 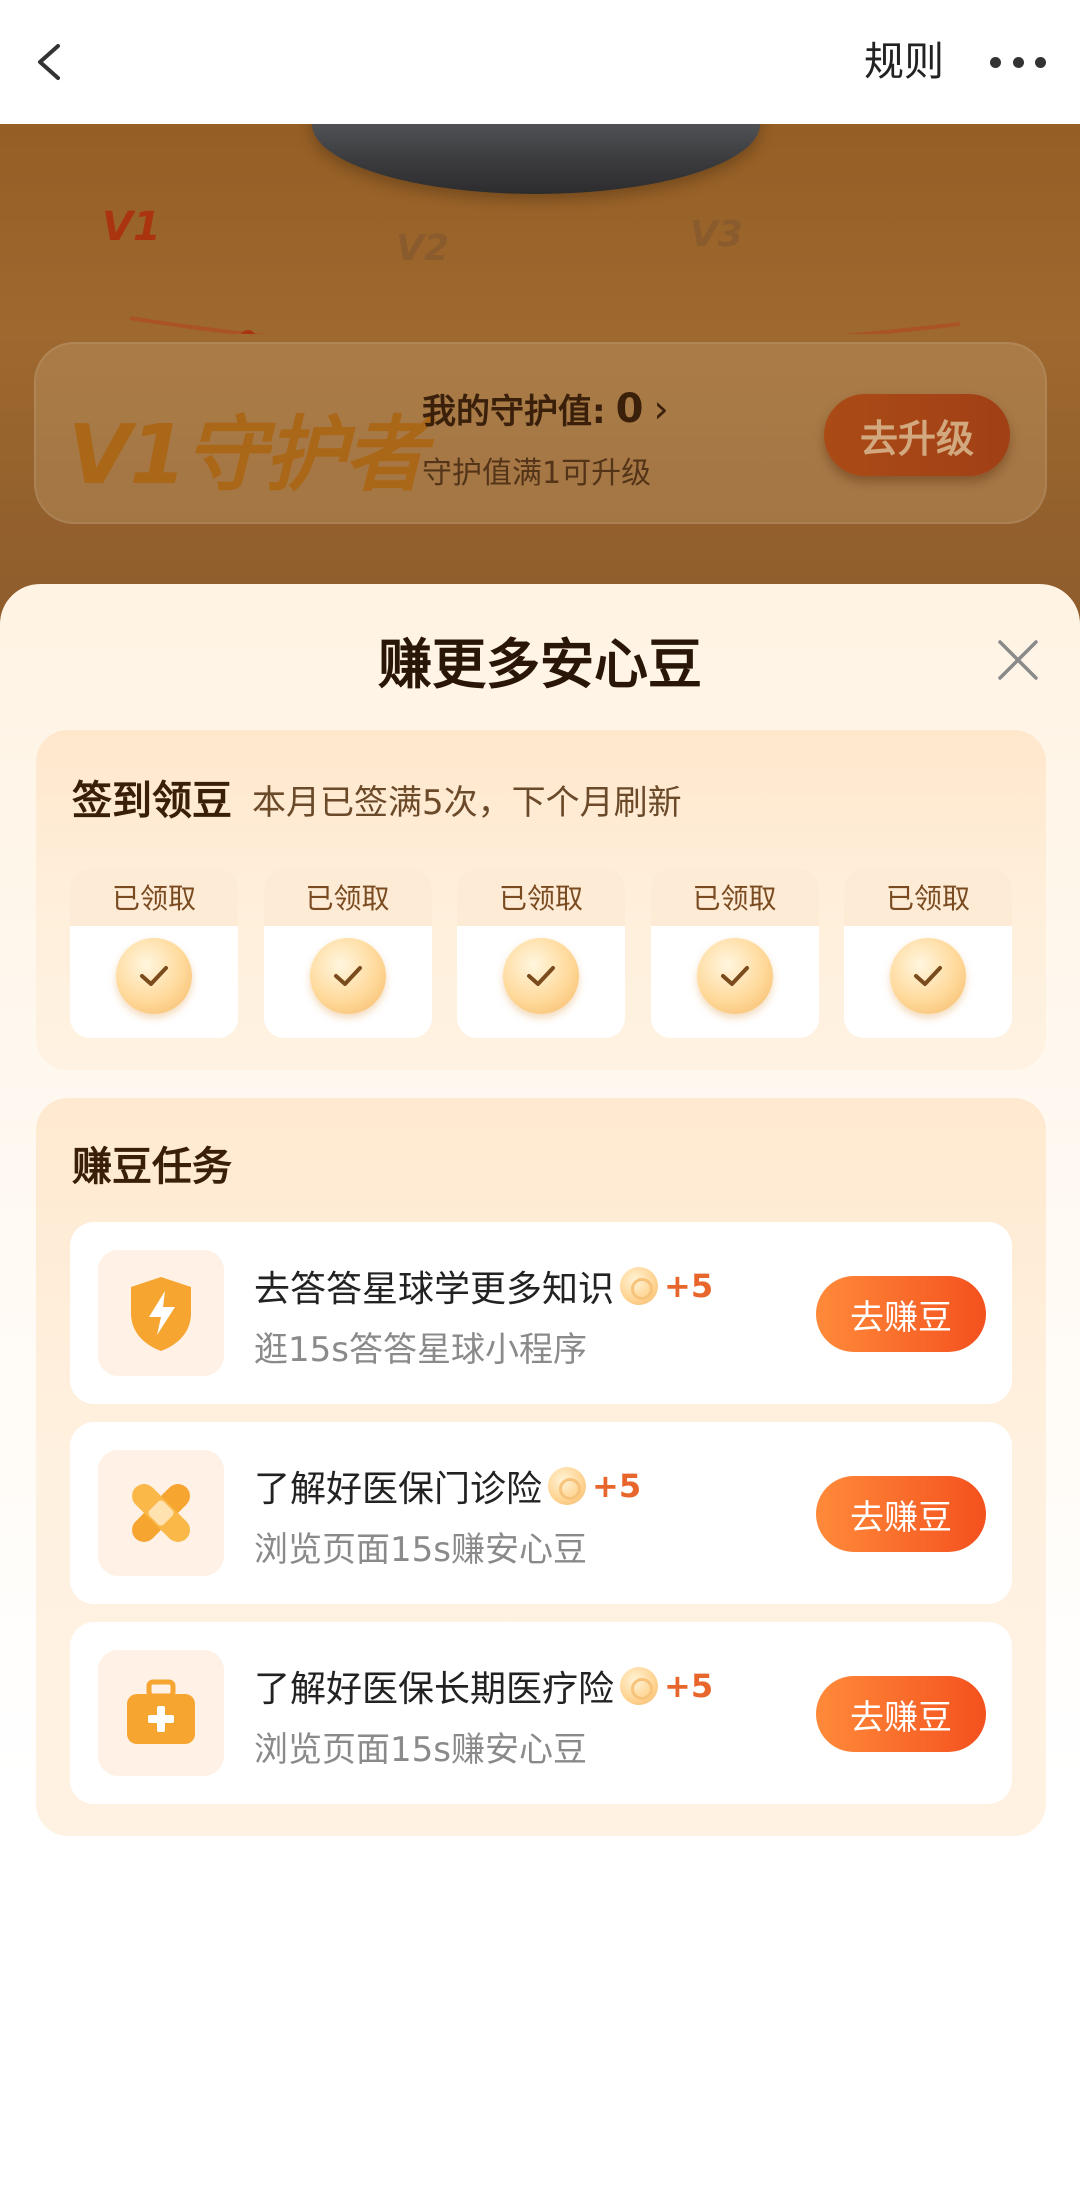 What do you see at coordinates (54, 62) in the screenshot?
I see `back-icon` at bounding box center [54, 62].